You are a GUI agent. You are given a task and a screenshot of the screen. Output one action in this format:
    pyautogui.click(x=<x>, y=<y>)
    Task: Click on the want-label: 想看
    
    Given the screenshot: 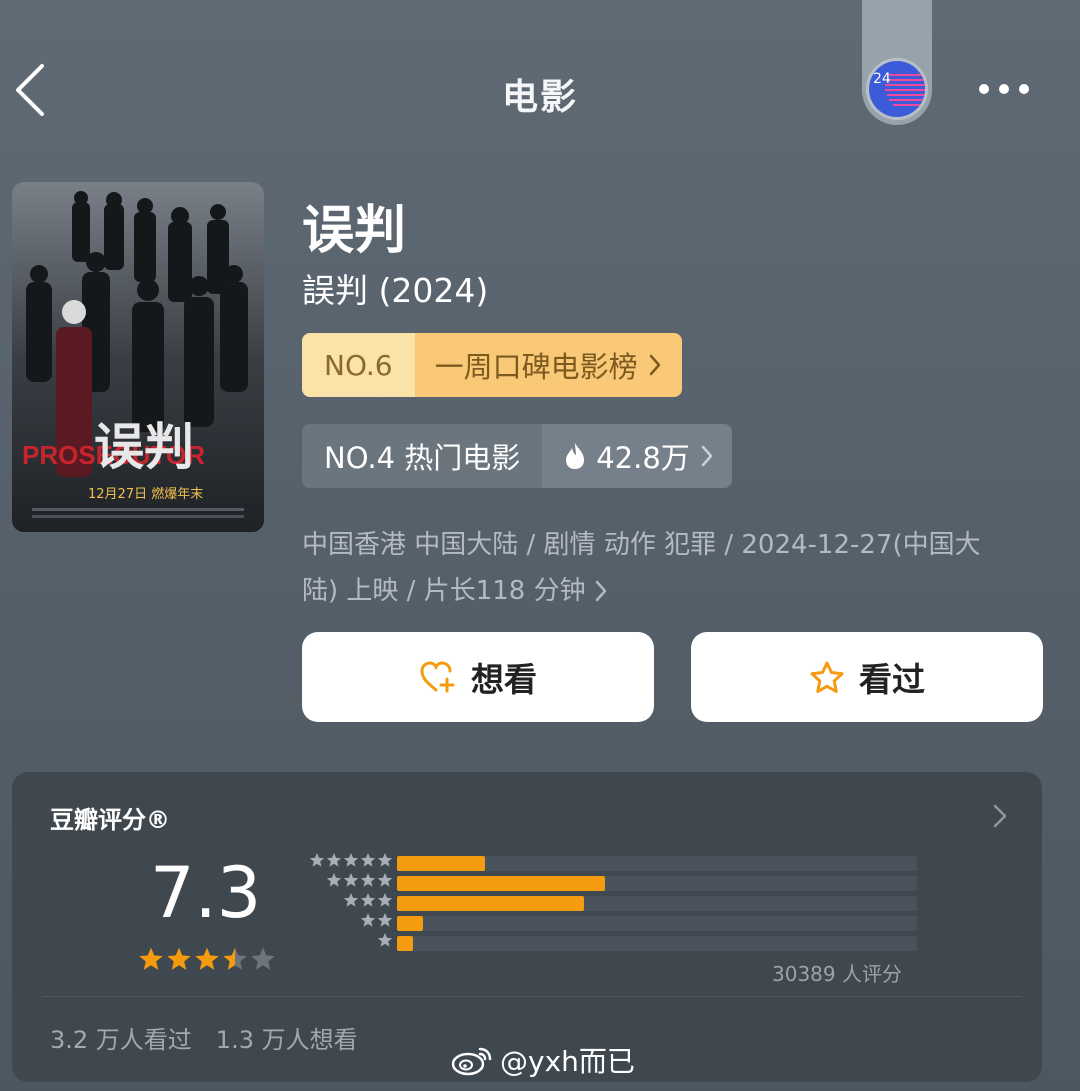 What is the action you would take?
    pyautogui.click(x=504, y=679)
    